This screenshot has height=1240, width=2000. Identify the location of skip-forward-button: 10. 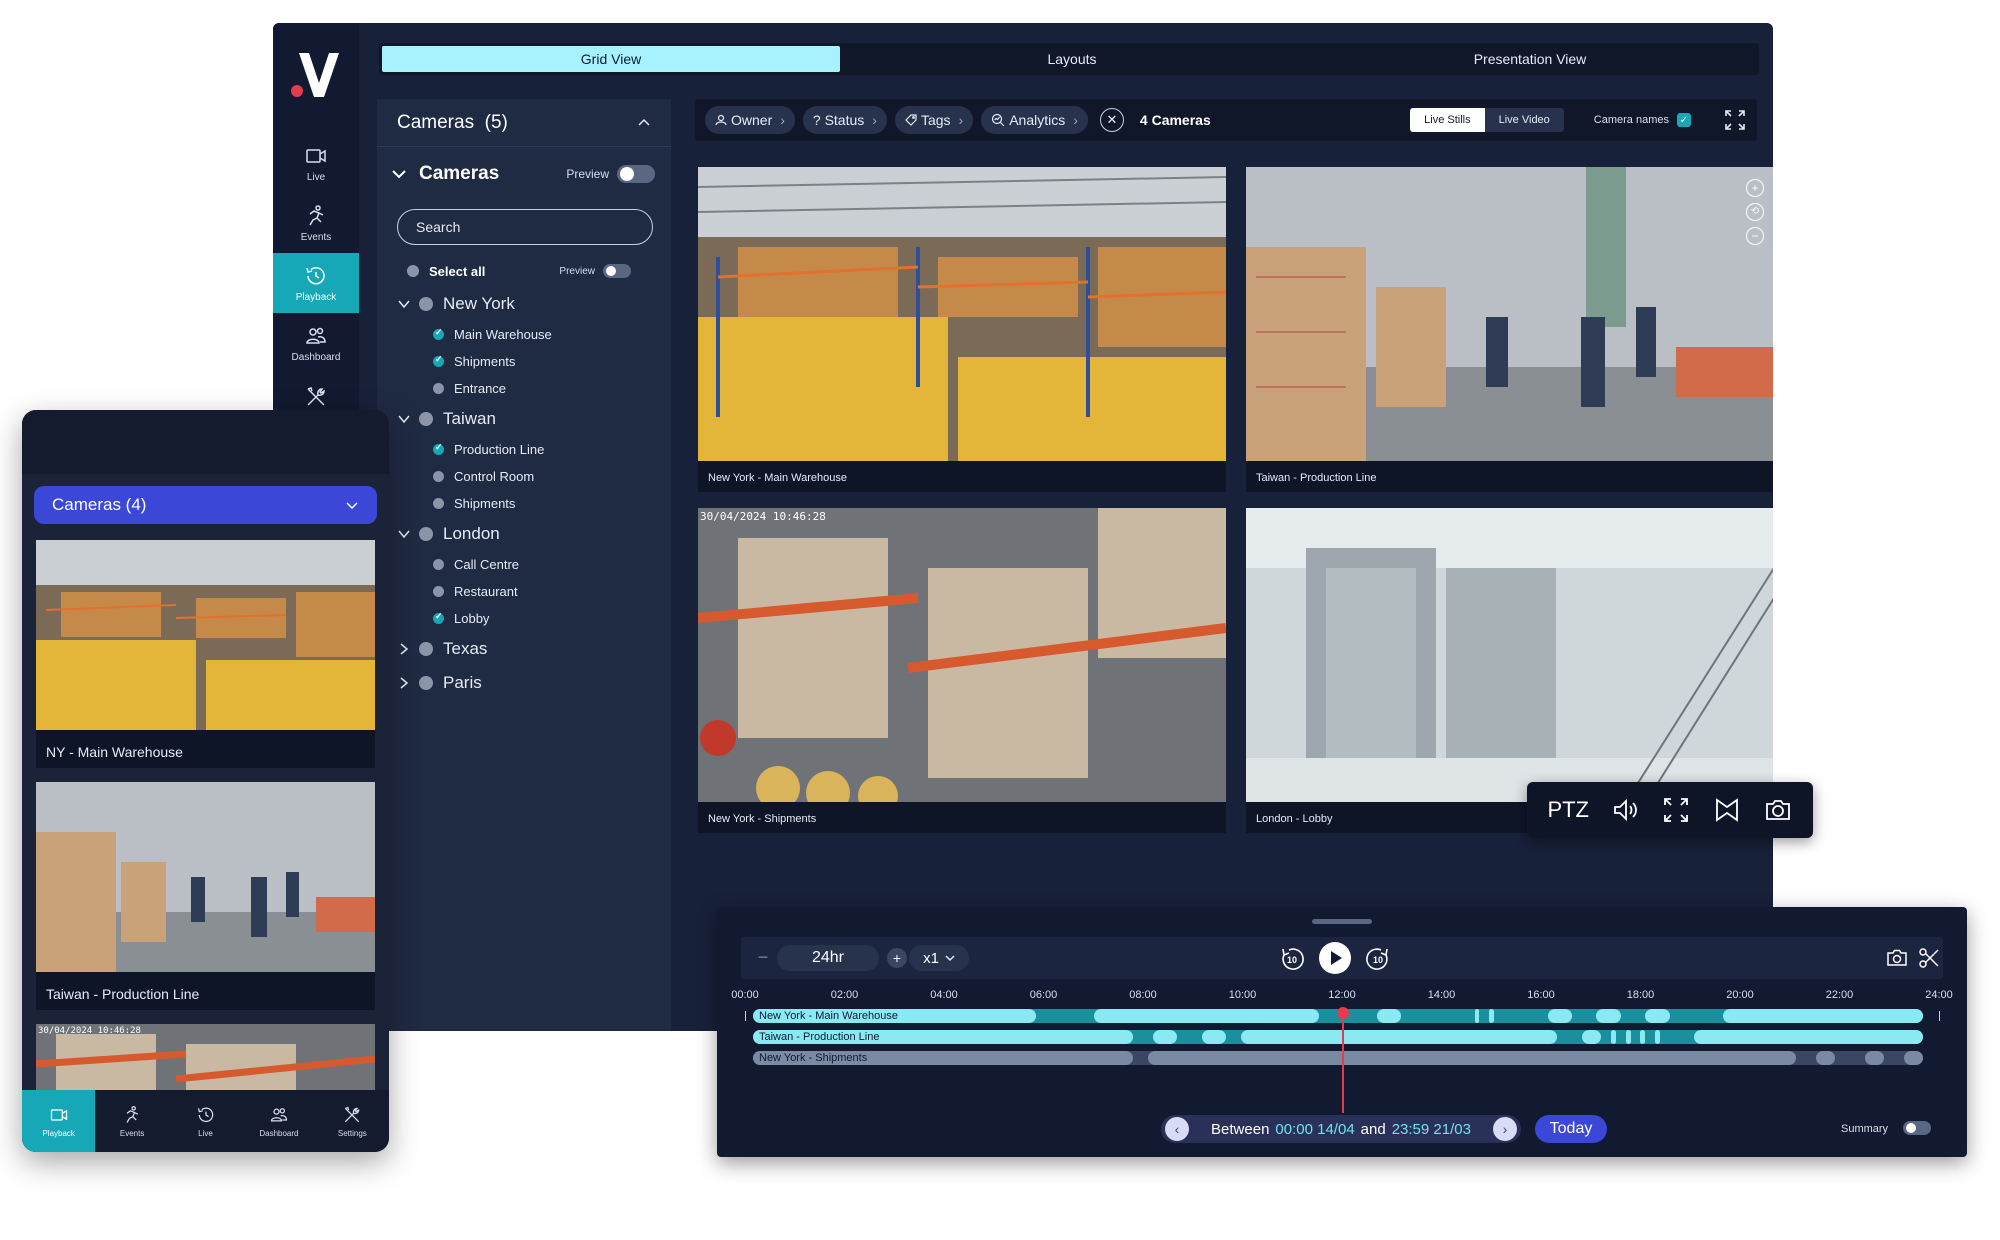
(1378, 959).